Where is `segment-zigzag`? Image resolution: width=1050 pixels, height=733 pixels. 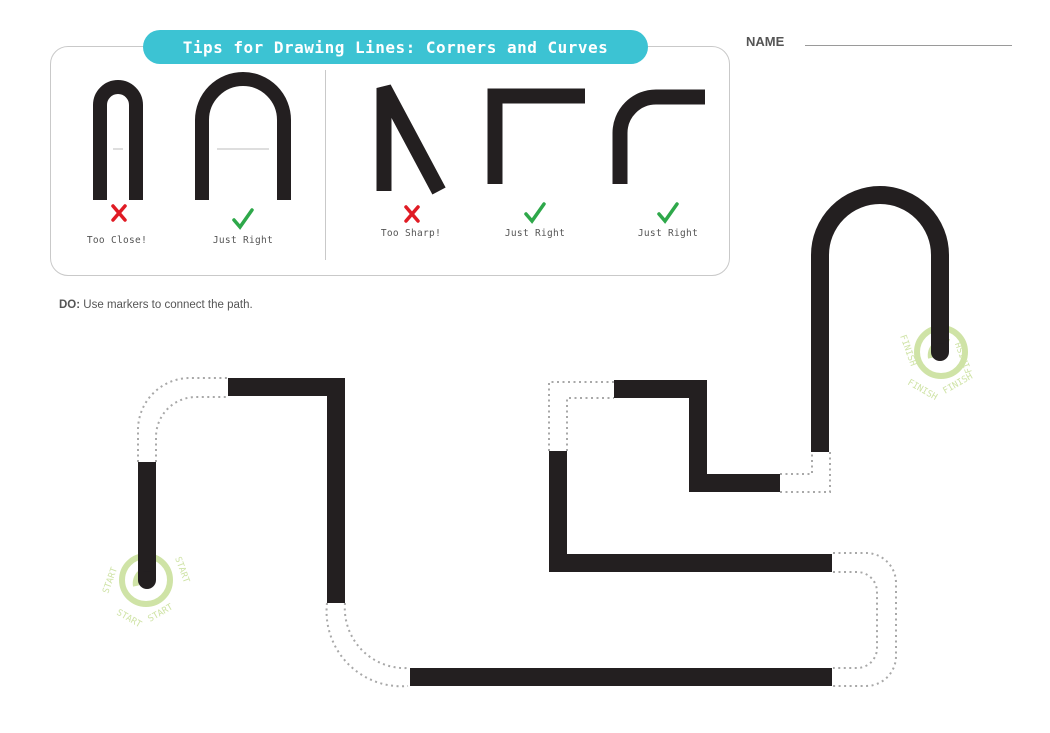
segment-zigzag is located at coordinates (697, 436).